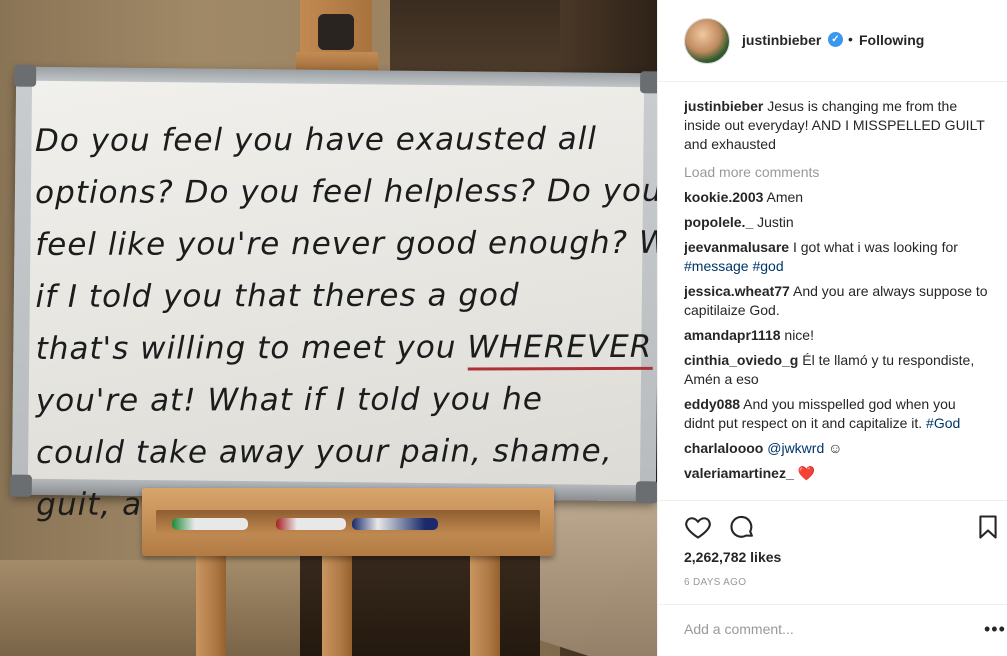 This screenshot has height=656, width=1007. What do you see at coordinates (781, 40) in the screenshot?
I see `header-username: justinbieber` at bounding box center [781, 40].